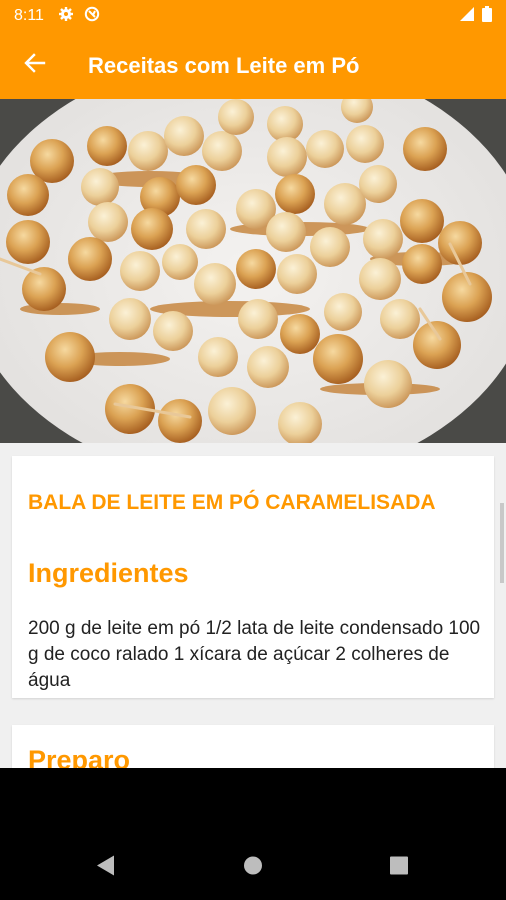 The height and width of the screenshot is (900, 506). What do you see at coordinates (224, 65) in the screenshot?
I see `app-title: Receitas com Leite em Pó` at bounding box center [224, 65].